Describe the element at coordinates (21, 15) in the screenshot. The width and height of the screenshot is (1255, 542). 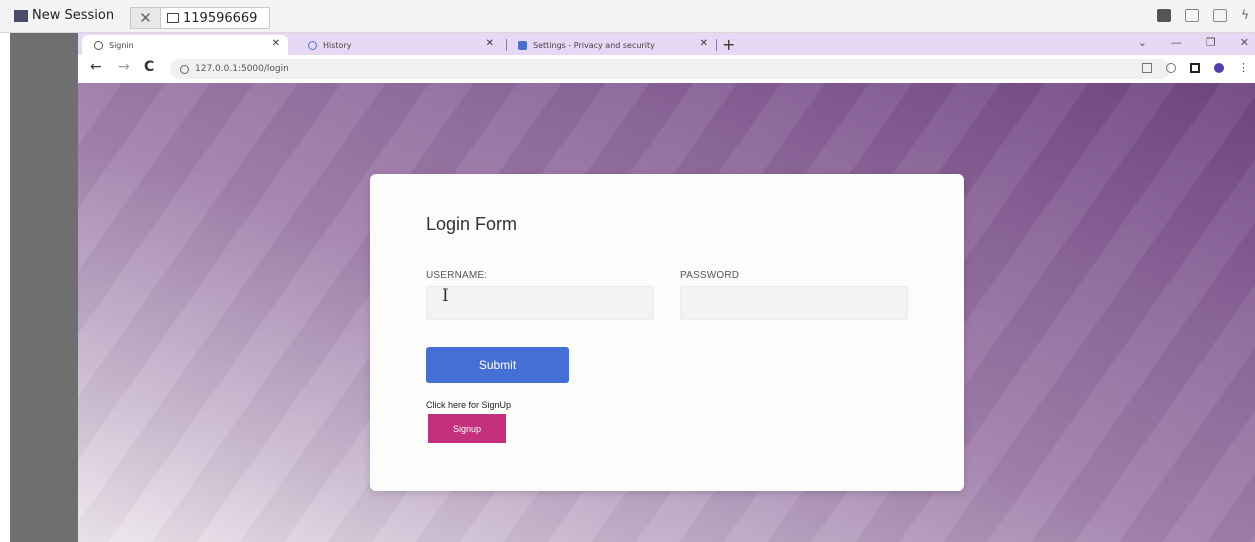
I see `session-icon` at that location.